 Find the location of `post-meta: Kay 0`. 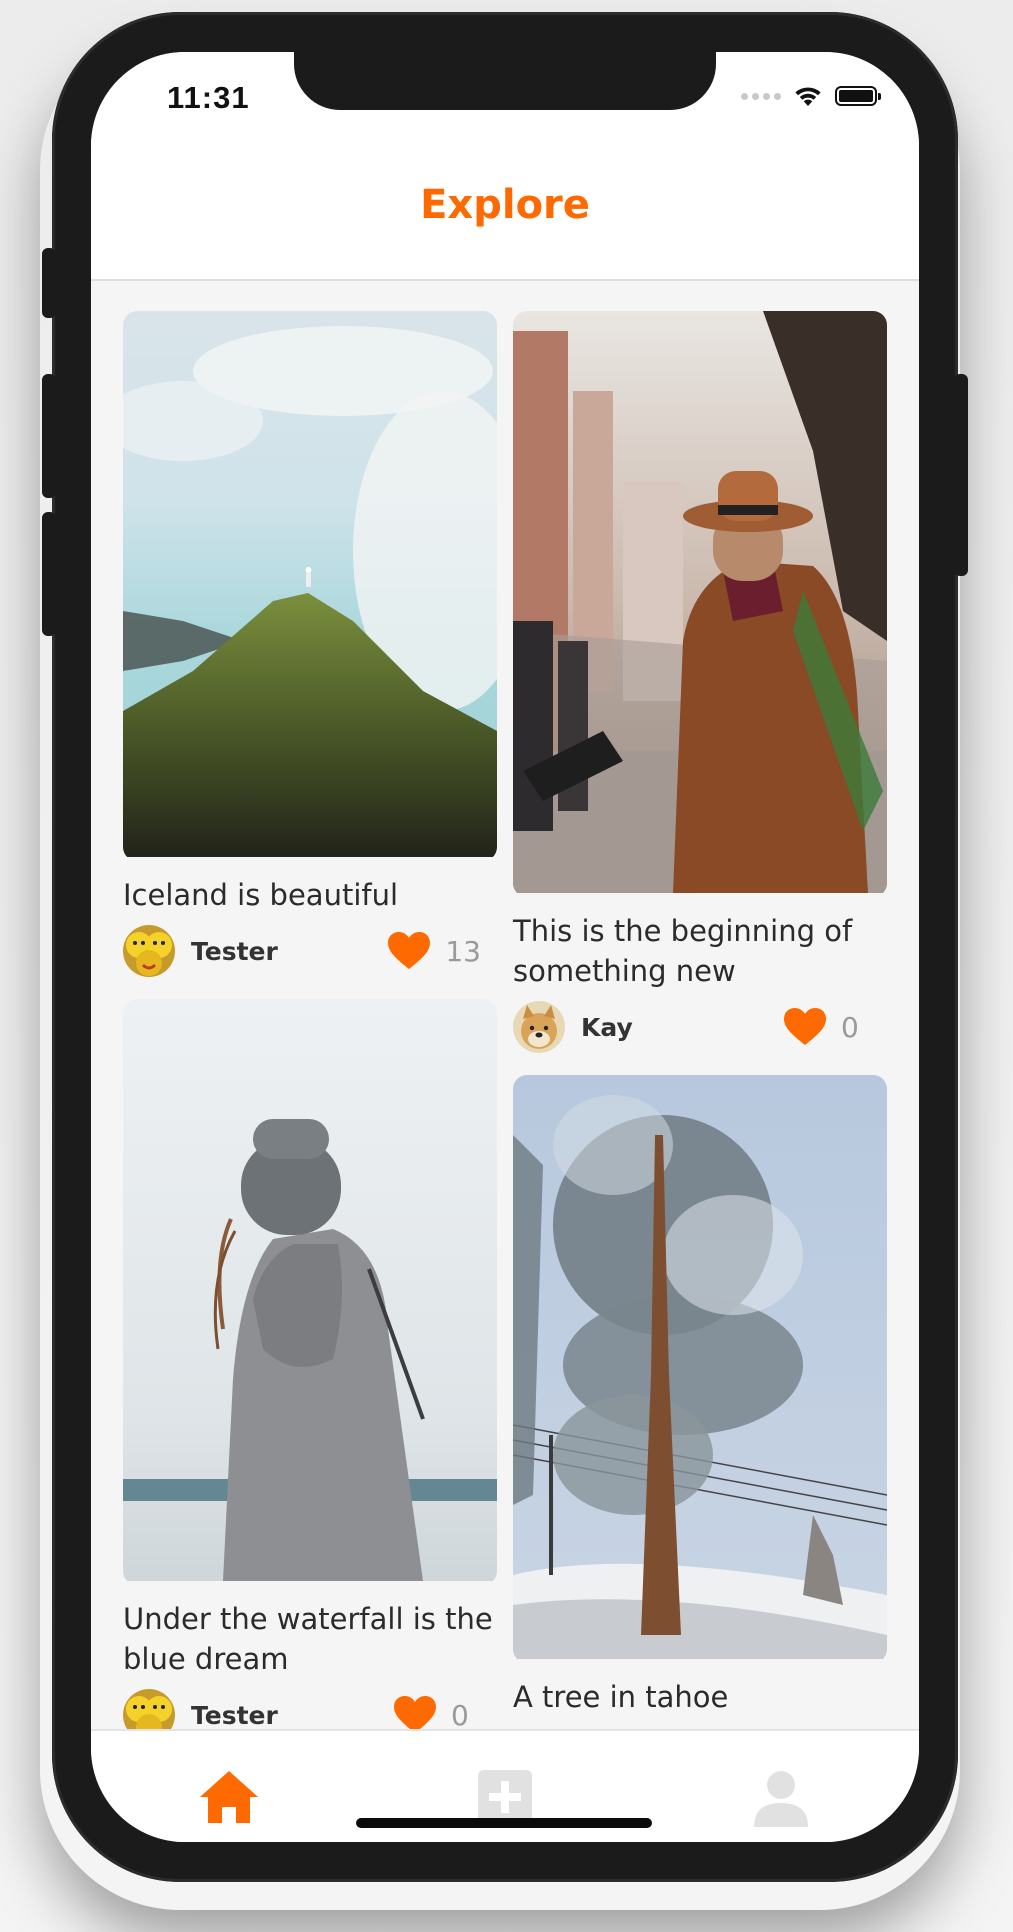

post-meta: Kay 0 is located at coordinates (700, 1027).